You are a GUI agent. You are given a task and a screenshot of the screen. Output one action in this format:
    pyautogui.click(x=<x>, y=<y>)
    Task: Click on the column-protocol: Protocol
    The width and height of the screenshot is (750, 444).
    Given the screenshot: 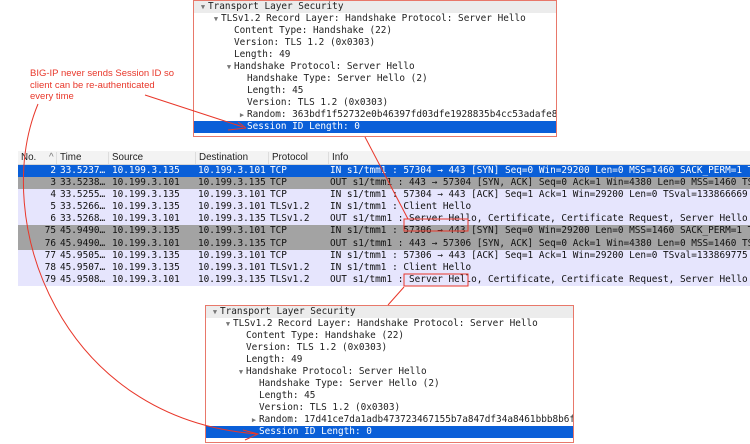 What is the action you would take?
    pyautogui.click(x=288, y=158)
    